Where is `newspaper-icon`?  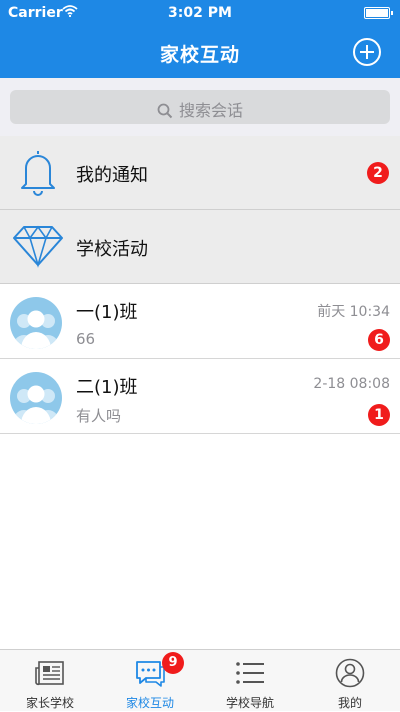
newspaper-icon is located at coordinates (50, 673).